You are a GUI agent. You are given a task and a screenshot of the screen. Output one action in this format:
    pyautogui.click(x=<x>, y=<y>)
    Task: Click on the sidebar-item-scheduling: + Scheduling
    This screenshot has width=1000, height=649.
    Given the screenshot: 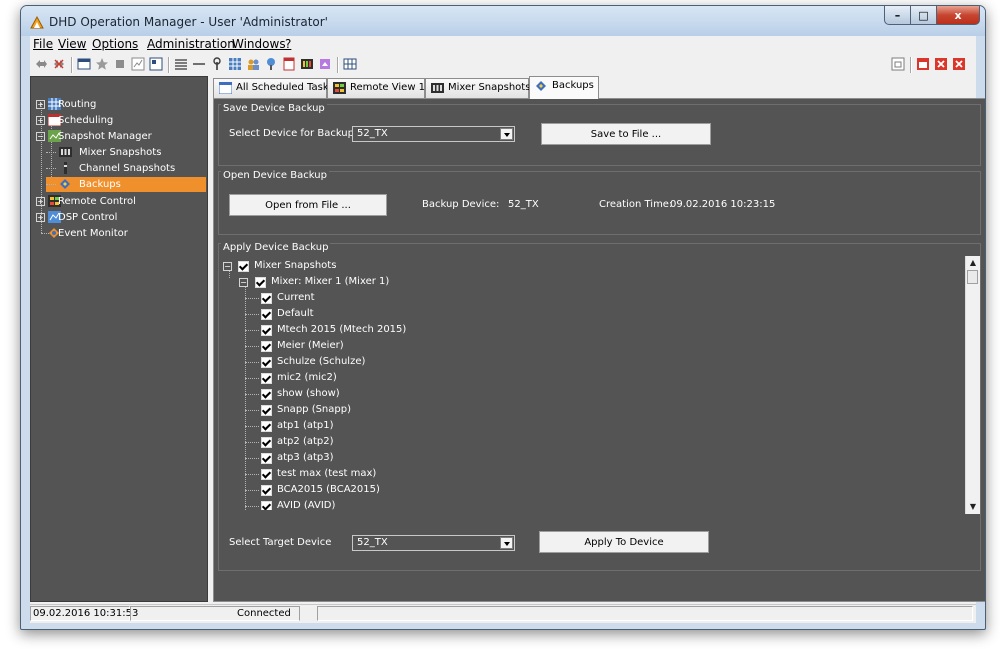 What is the action you would take?
    pyautogui.click(x=121, y=120)
    